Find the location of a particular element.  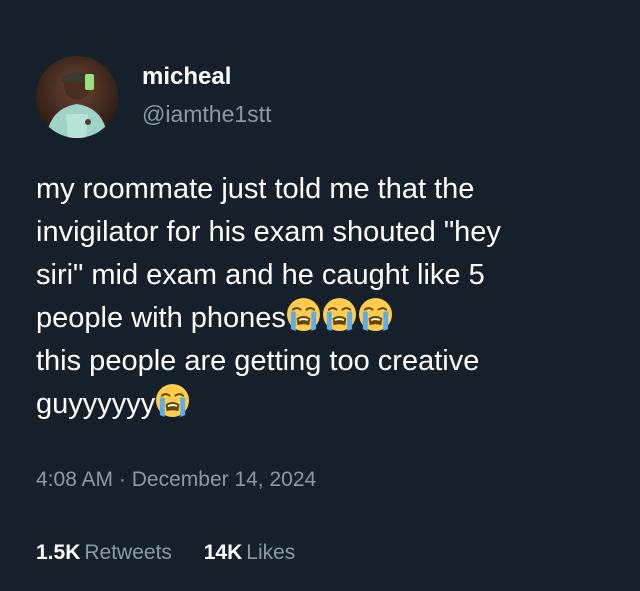

retweets-stat: 1.5K Retweets is located at coordinates (104, 553).